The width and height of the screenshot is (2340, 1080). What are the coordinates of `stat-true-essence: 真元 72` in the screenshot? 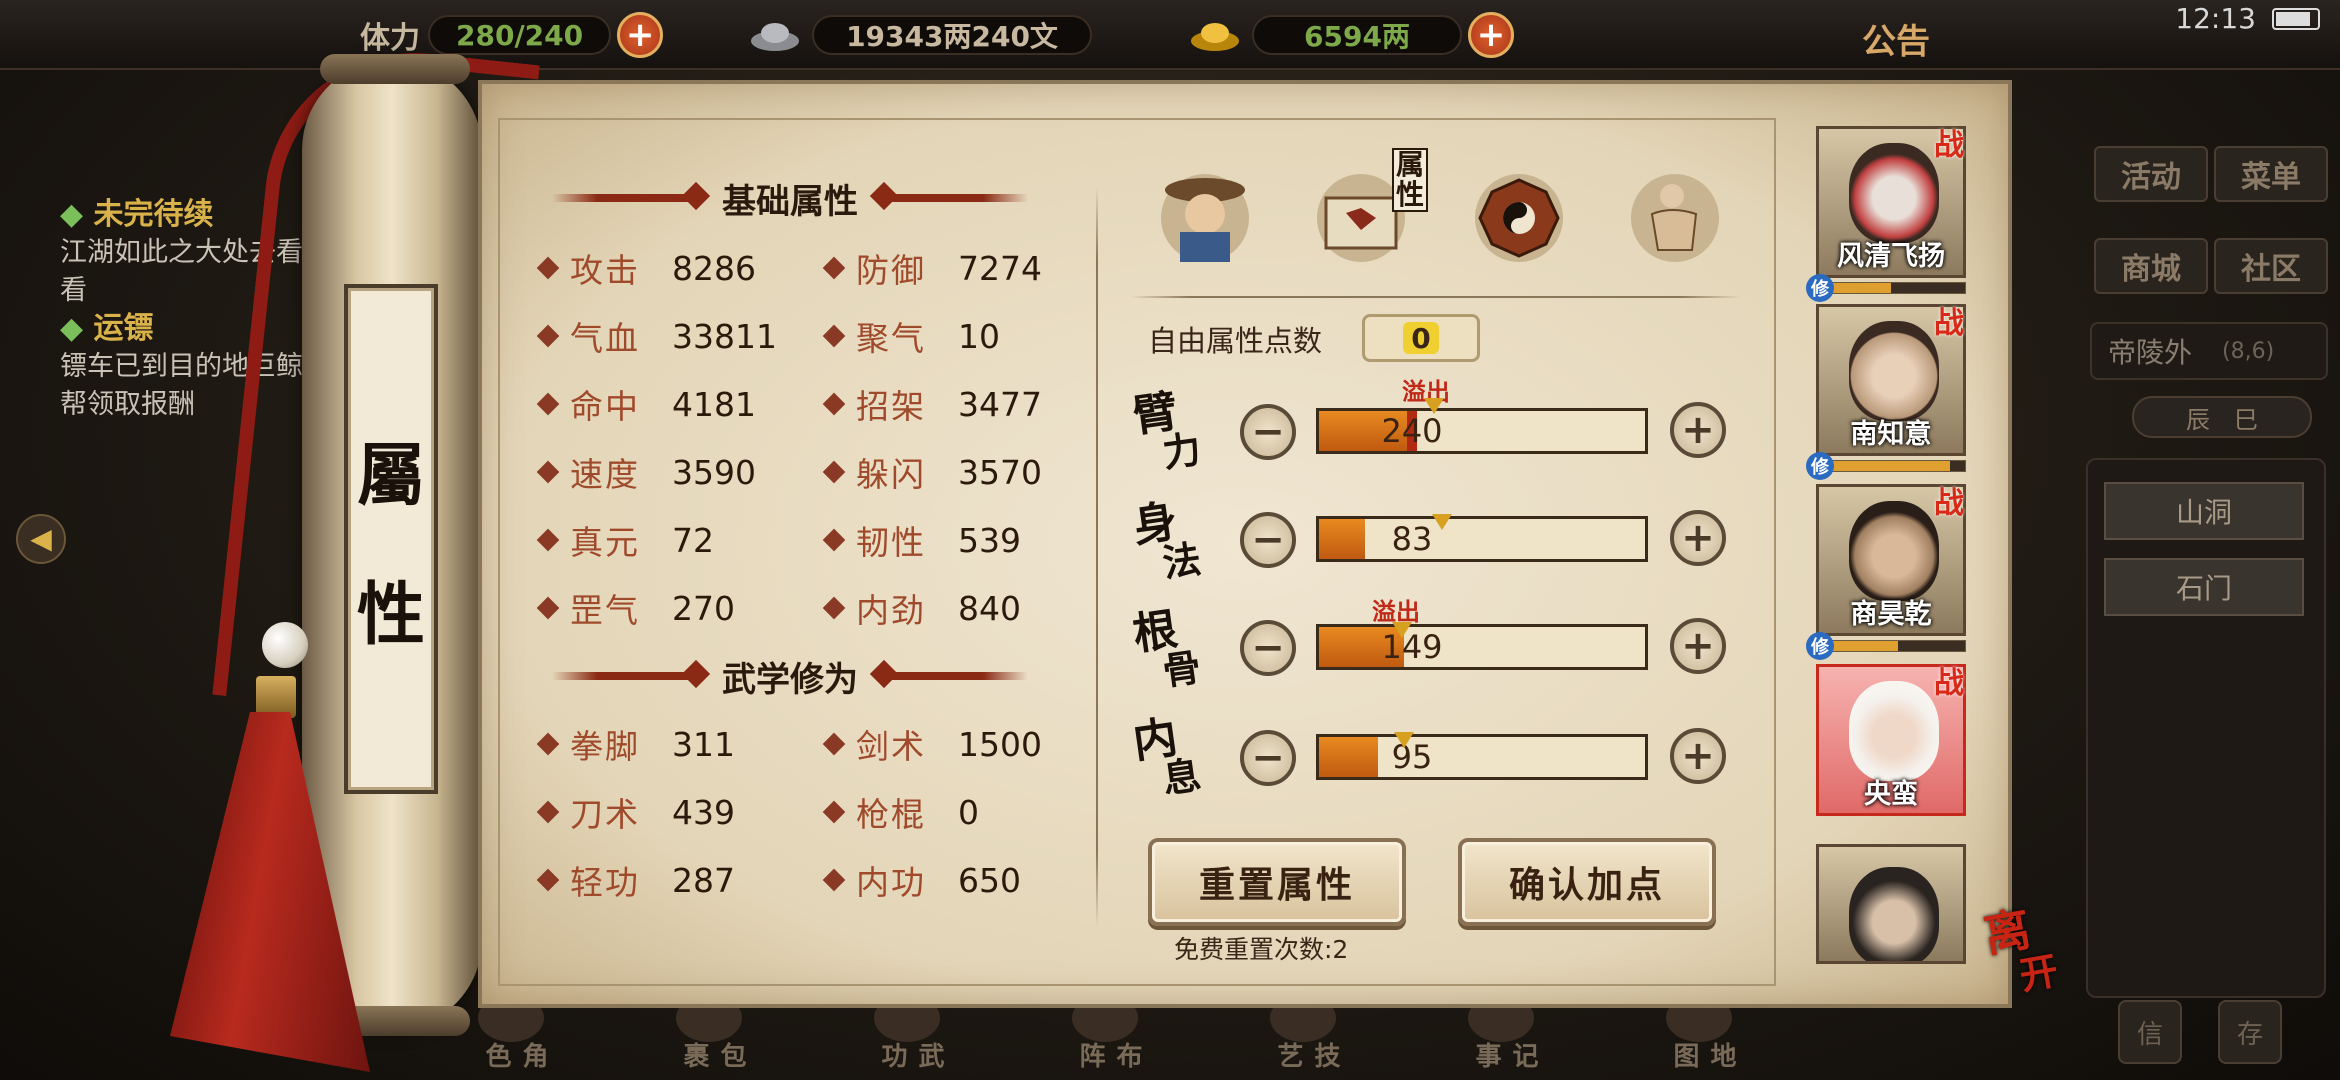 It's located at (625, 540).